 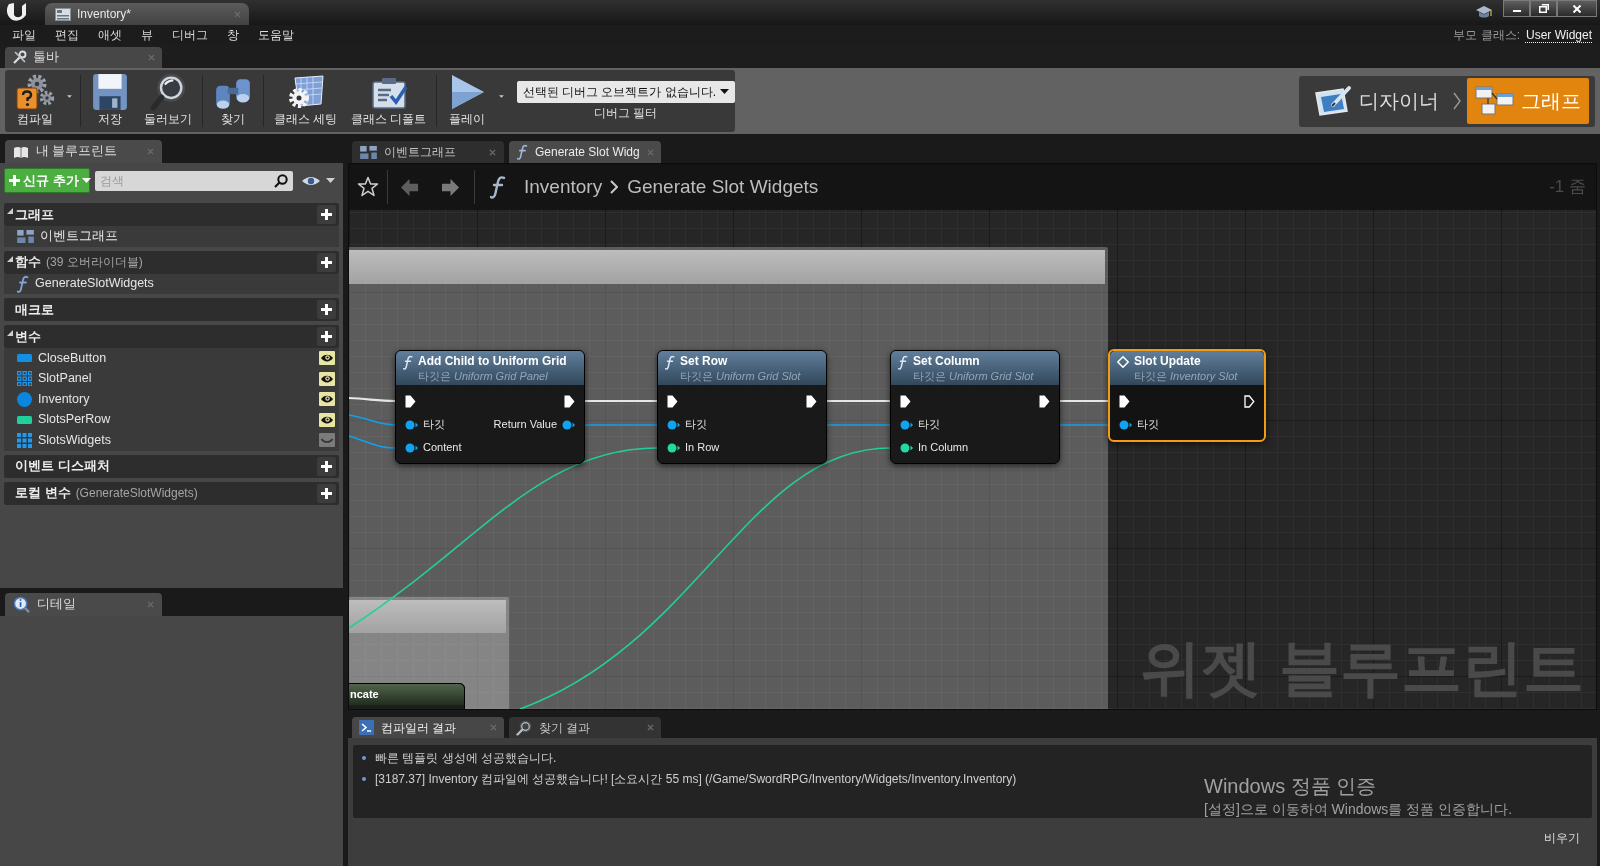 What do you see at coordinates (490, 407) in the screenshot?
I see `function-node: Add Child to Uniform Grid 타깃은 Uniform Grid Panel 타깃 Return Value Content` at bounding box center [490, 407].